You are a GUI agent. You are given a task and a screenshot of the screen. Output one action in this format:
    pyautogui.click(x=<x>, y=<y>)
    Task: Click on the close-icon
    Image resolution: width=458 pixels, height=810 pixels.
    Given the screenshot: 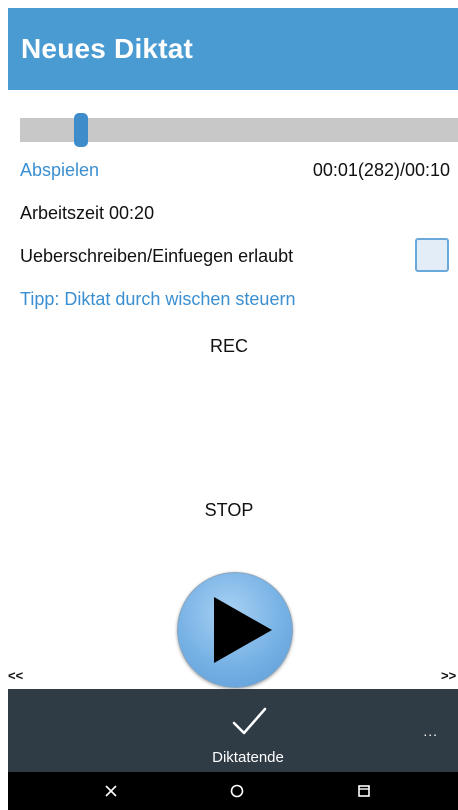 What is the action you would take?
    pyautogui.click(x=111, y=791)
    